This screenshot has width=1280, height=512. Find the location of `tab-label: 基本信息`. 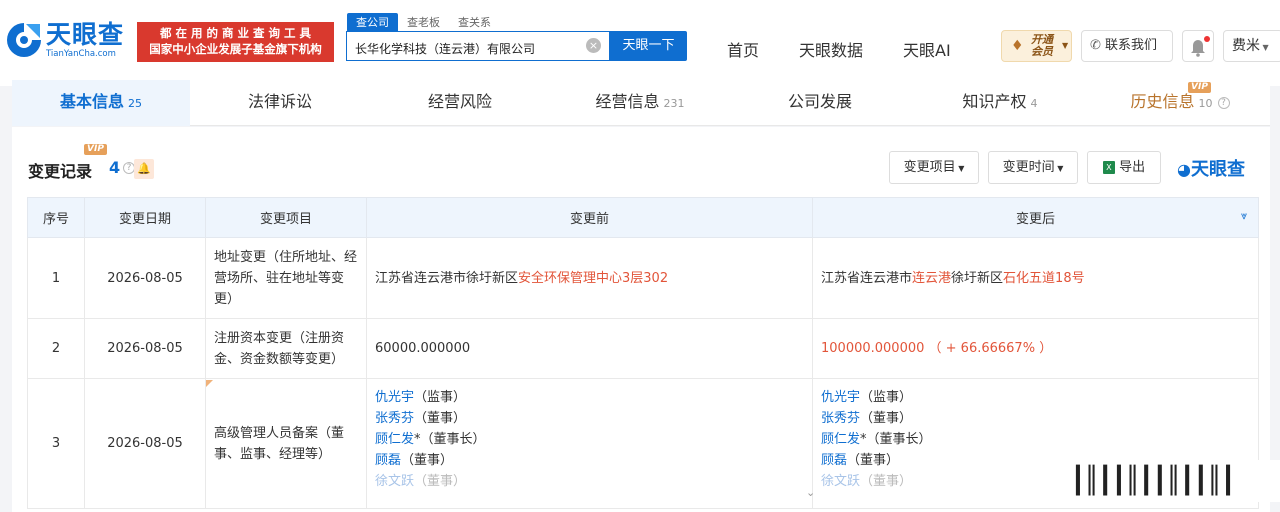

tab-label: 基本信息 is located at coordinates (91, 101).